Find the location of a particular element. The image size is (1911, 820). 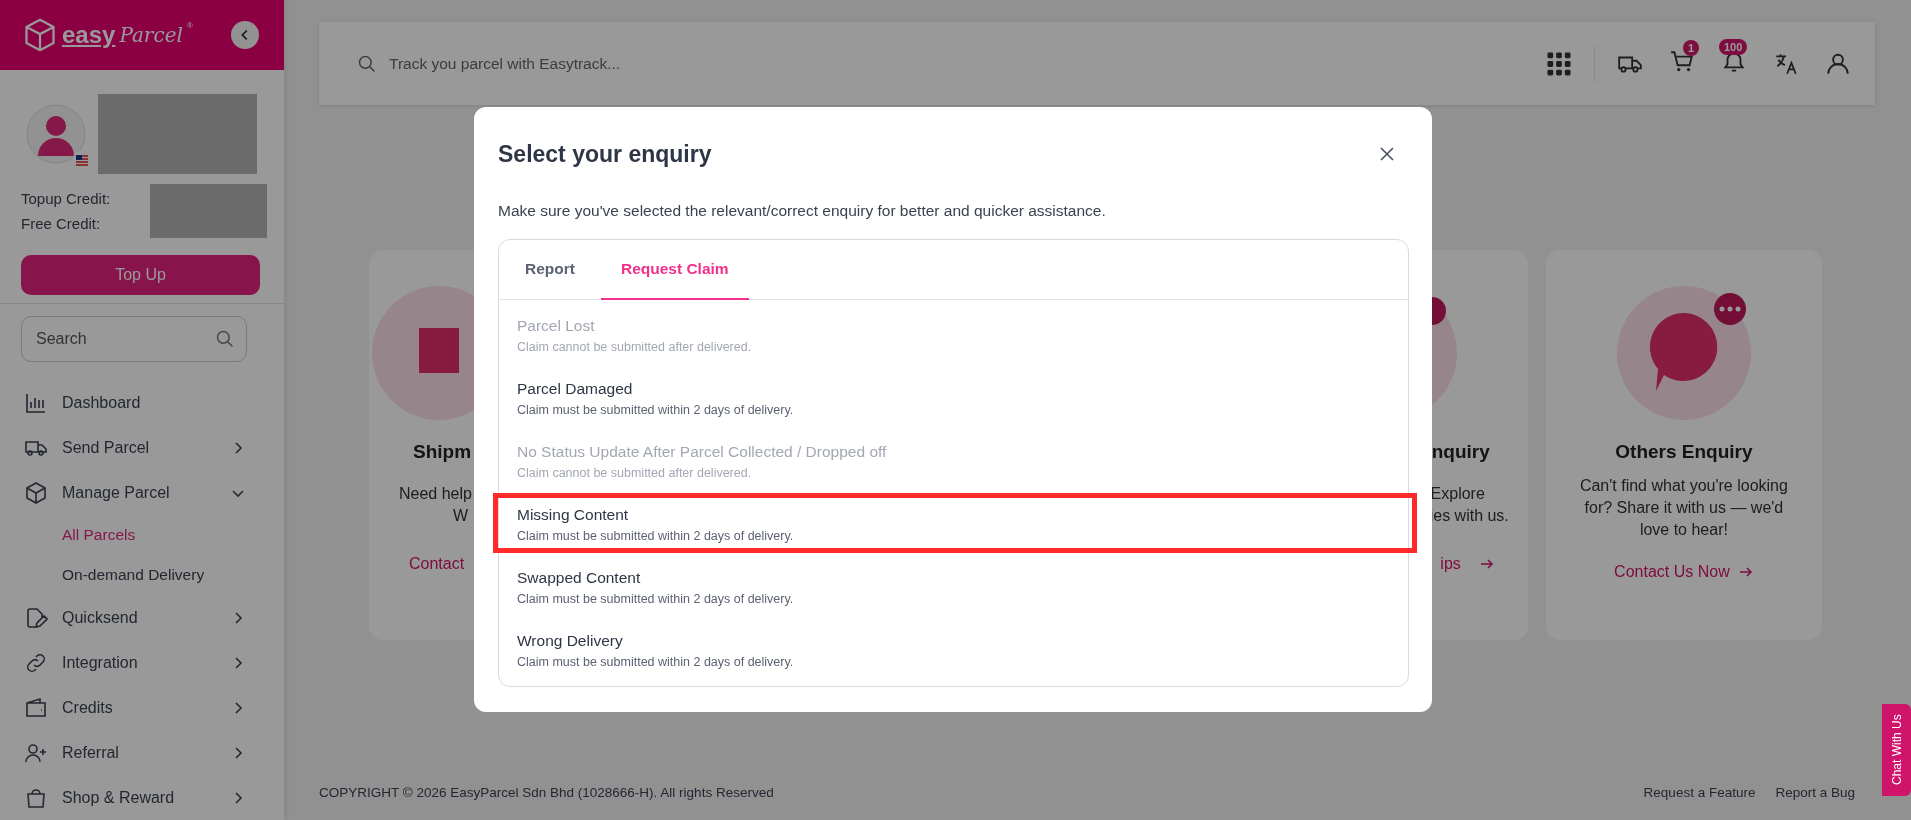

copyright-text: COPYRIGHT © 2026 EasyParcel Sdn Bhd (1028666-H). All rights Reserved is located at coordinates (546, 792).